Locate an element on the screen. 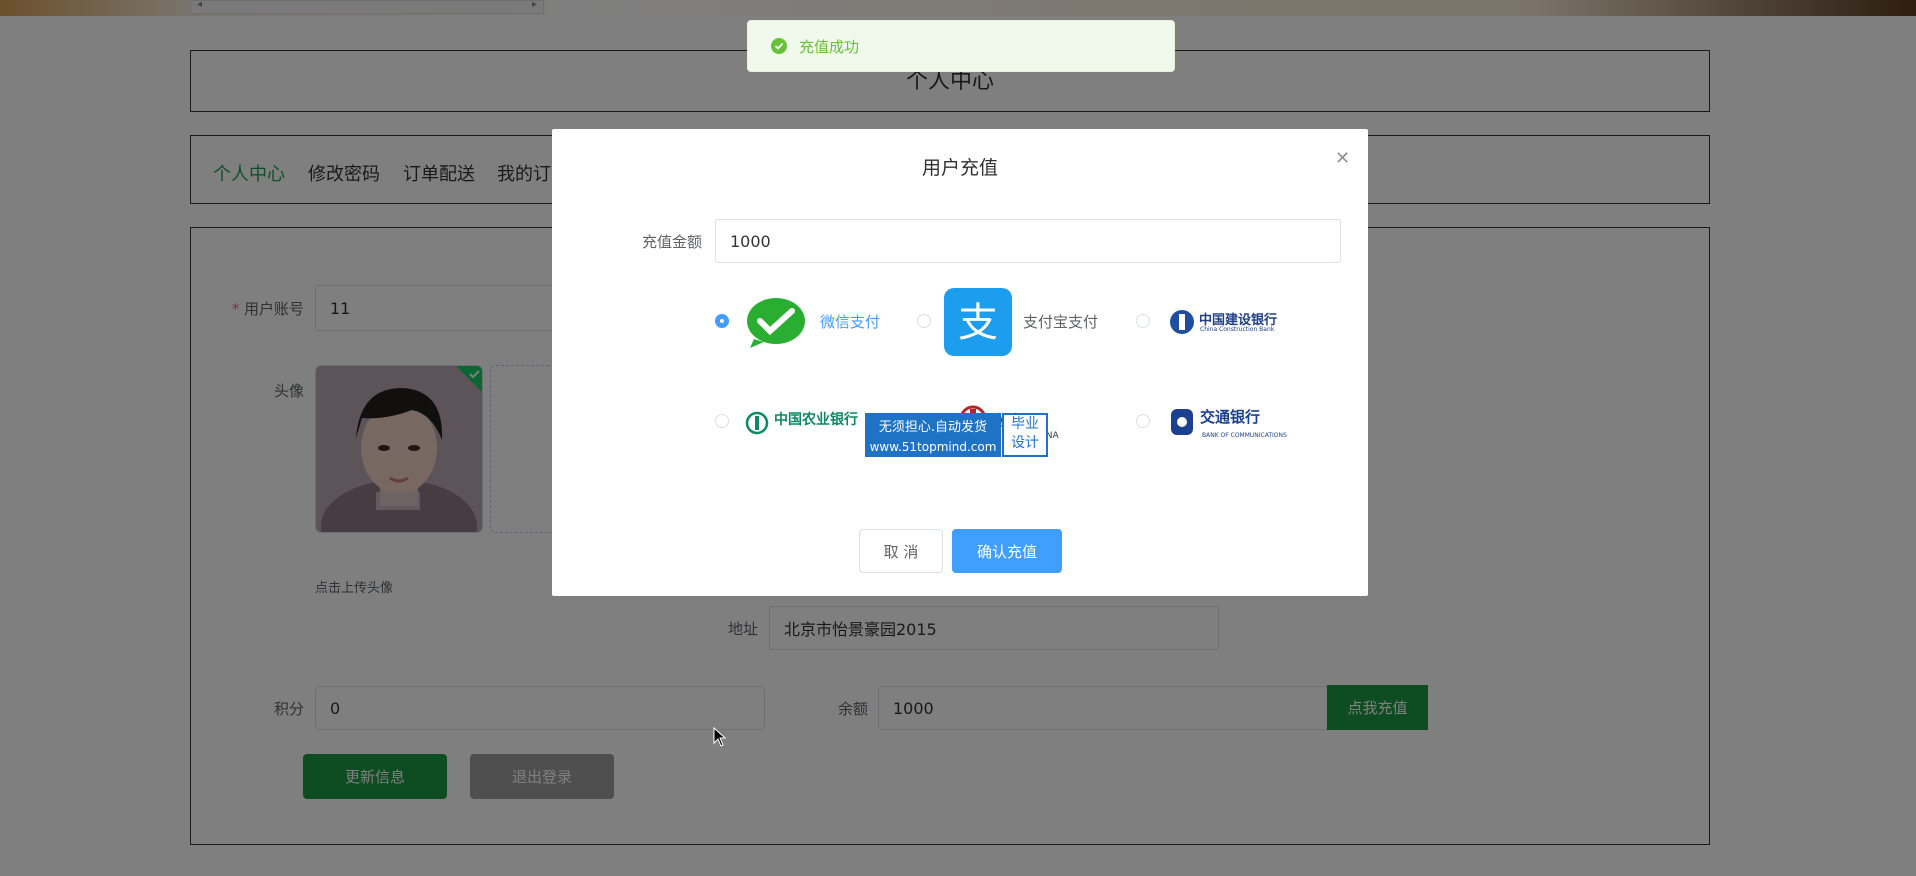 This screenshot has width=1916, height=876. bocom-logo-icon is located at coordinates (1182, 422).